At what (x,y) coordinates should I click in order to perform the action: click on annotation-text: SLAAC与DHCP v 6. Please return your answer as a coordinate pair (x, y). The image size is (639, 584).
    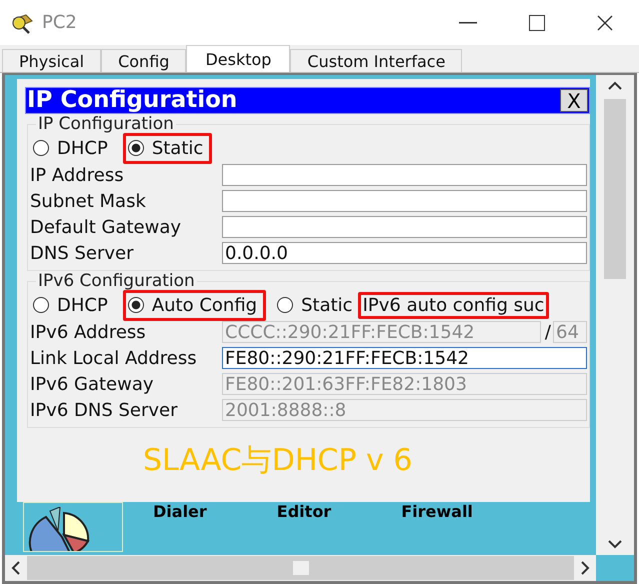
    Looking at the image, I should click on (278, 461).